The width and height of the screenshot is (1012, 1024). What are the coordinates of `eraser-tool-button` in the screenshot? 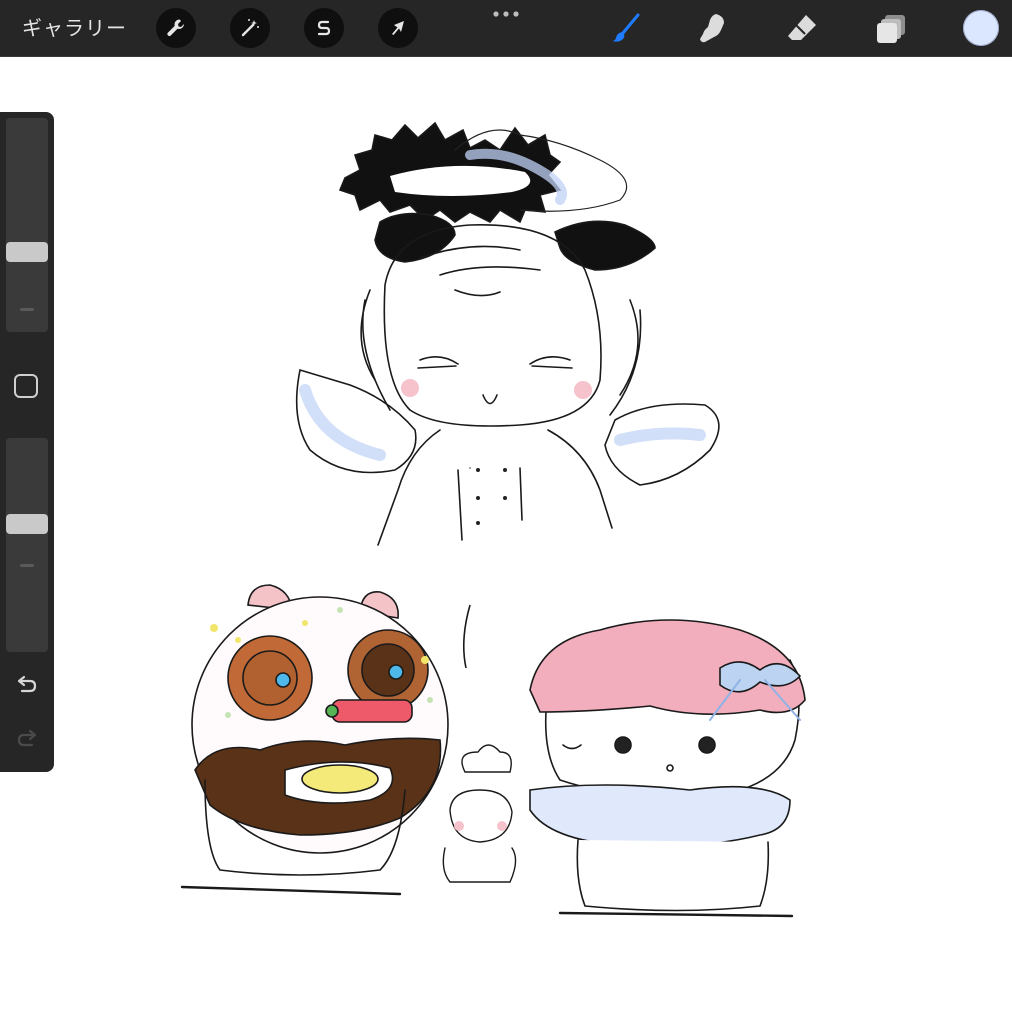 It's located at (802, 28).